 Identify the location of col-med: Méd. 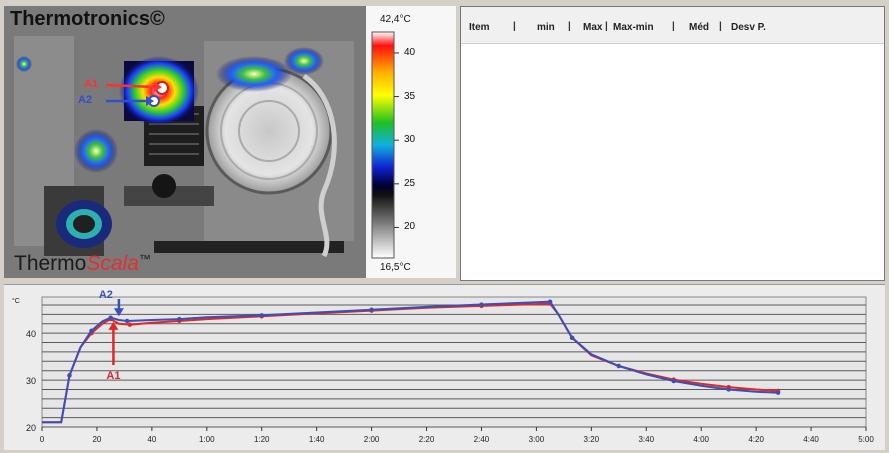
(699, 27).